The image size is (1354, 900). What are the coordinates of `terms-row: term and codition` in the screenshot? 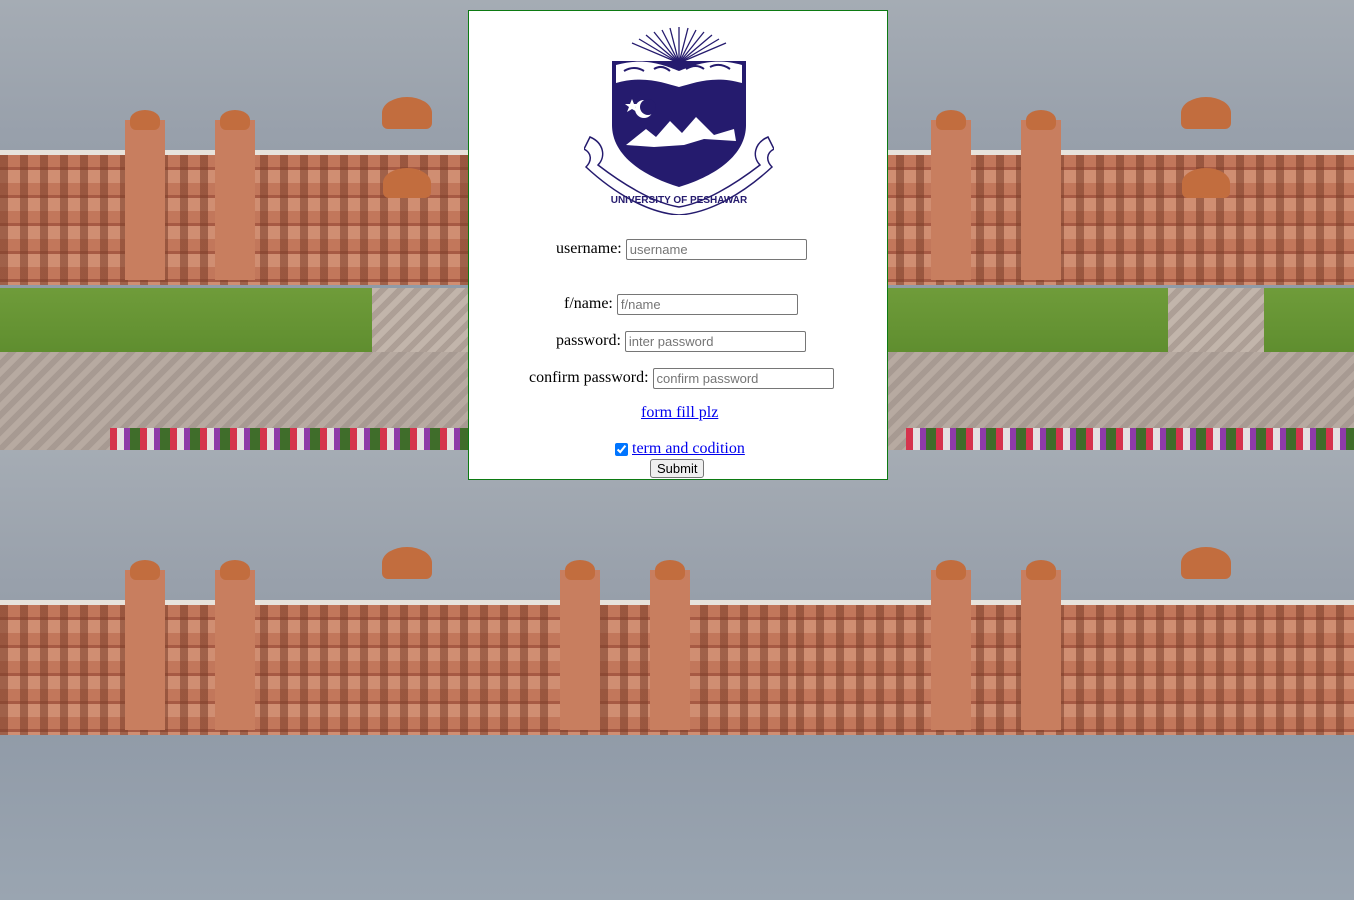 It's located at (680, 449).